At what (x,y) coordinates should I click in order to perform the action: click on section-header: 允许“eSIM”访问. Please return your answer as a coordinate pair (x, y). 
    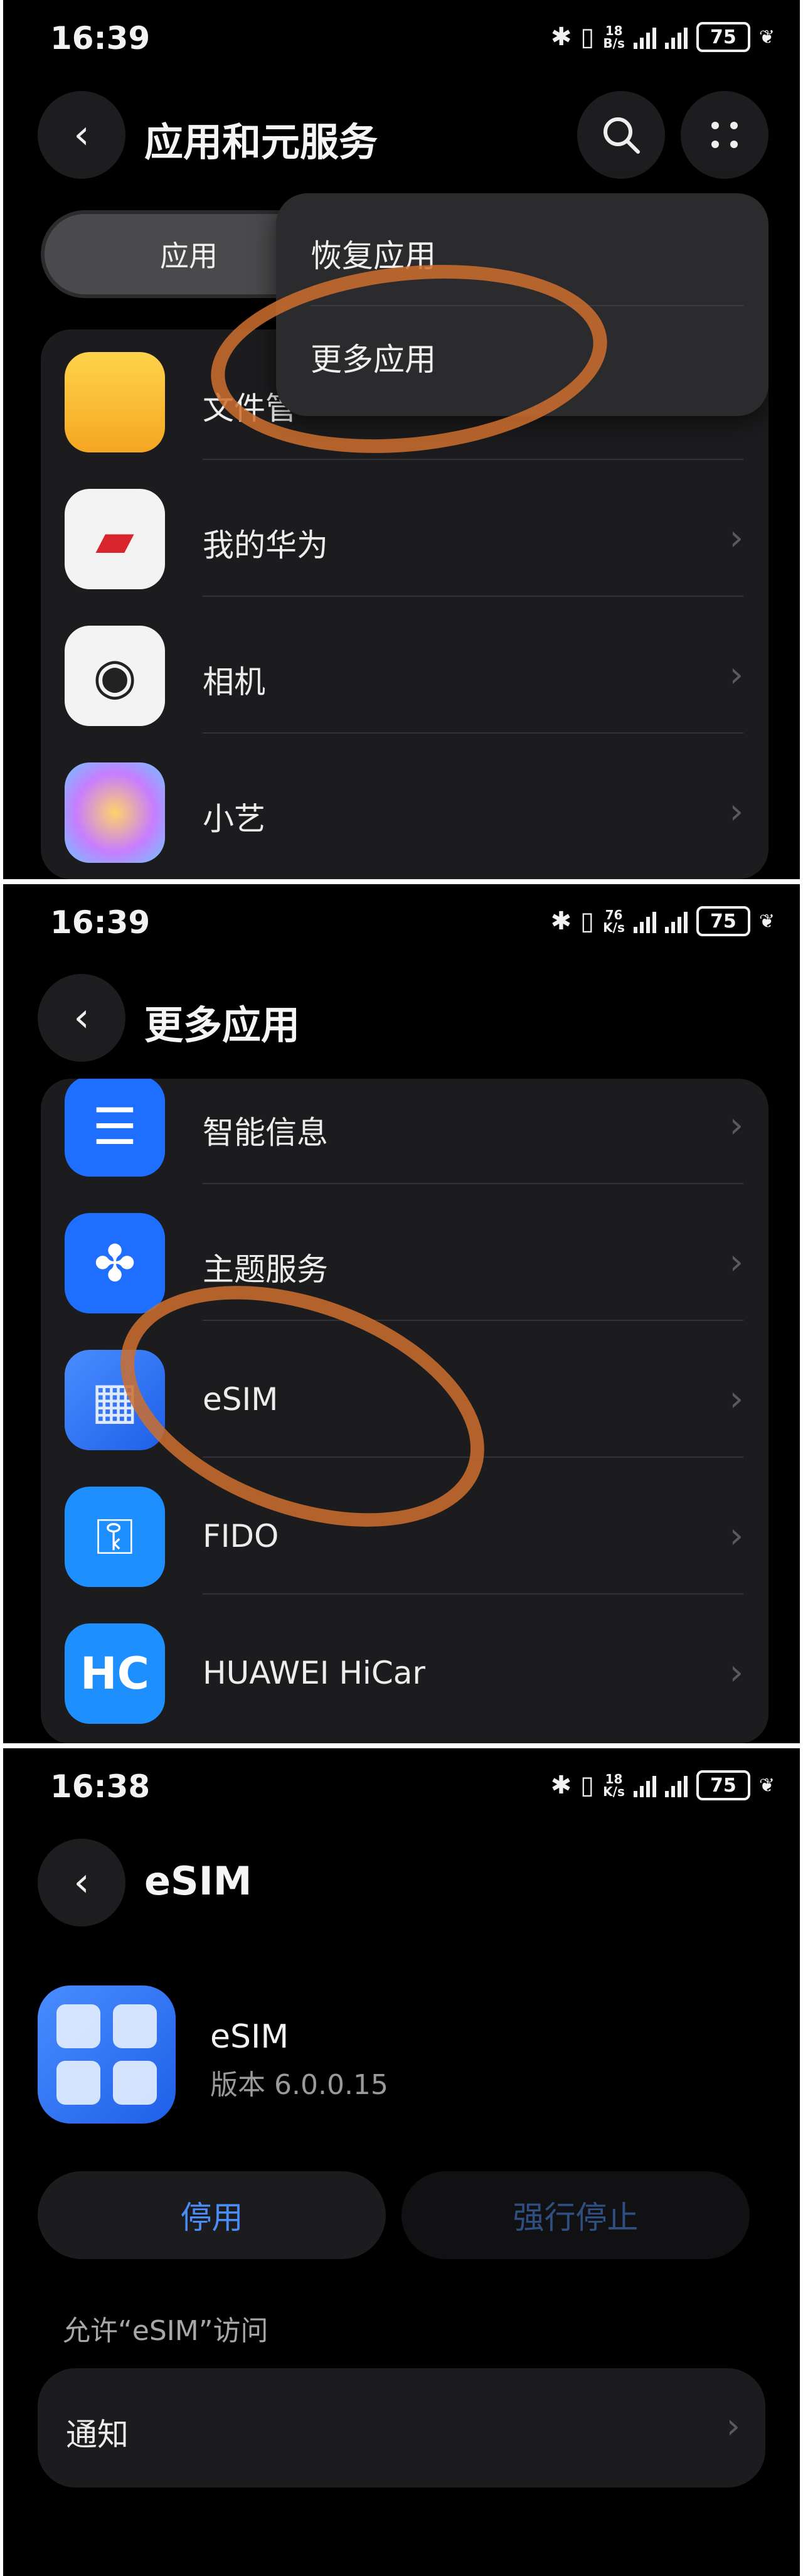
    Looking at the image, I should click on (166, 2331).